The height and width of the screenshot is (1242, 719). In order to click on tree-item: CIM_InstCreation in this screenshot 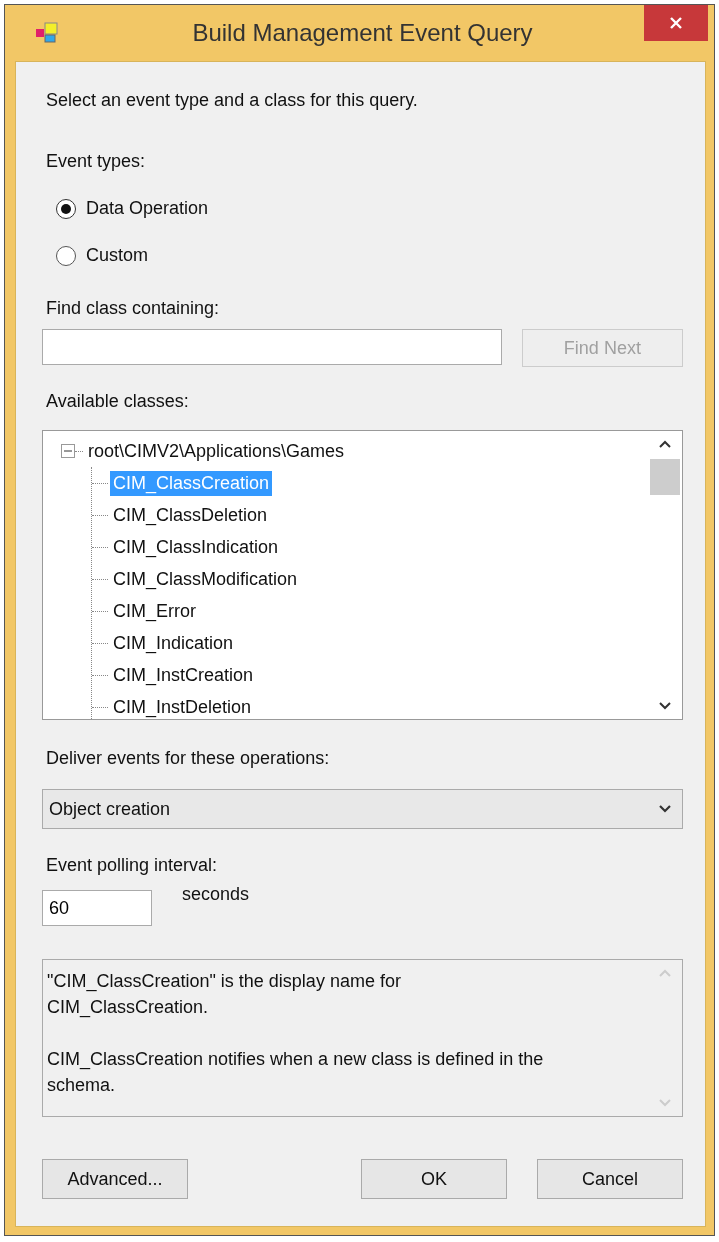, I will do `click(183, 675)`.